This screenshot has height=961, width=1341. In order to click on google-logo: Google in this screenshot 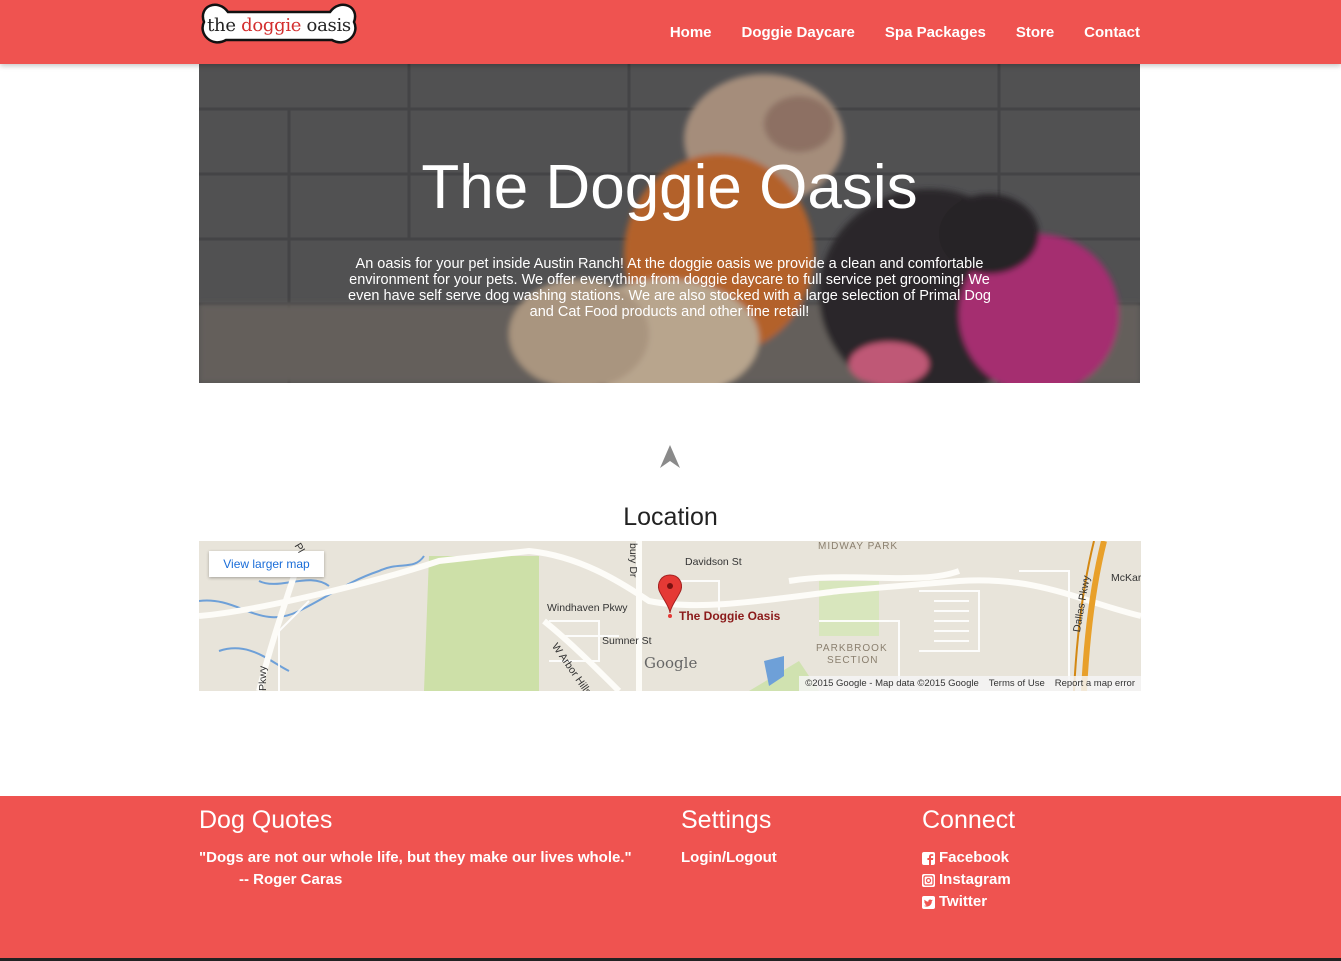, I will do `click(671, 663)`.